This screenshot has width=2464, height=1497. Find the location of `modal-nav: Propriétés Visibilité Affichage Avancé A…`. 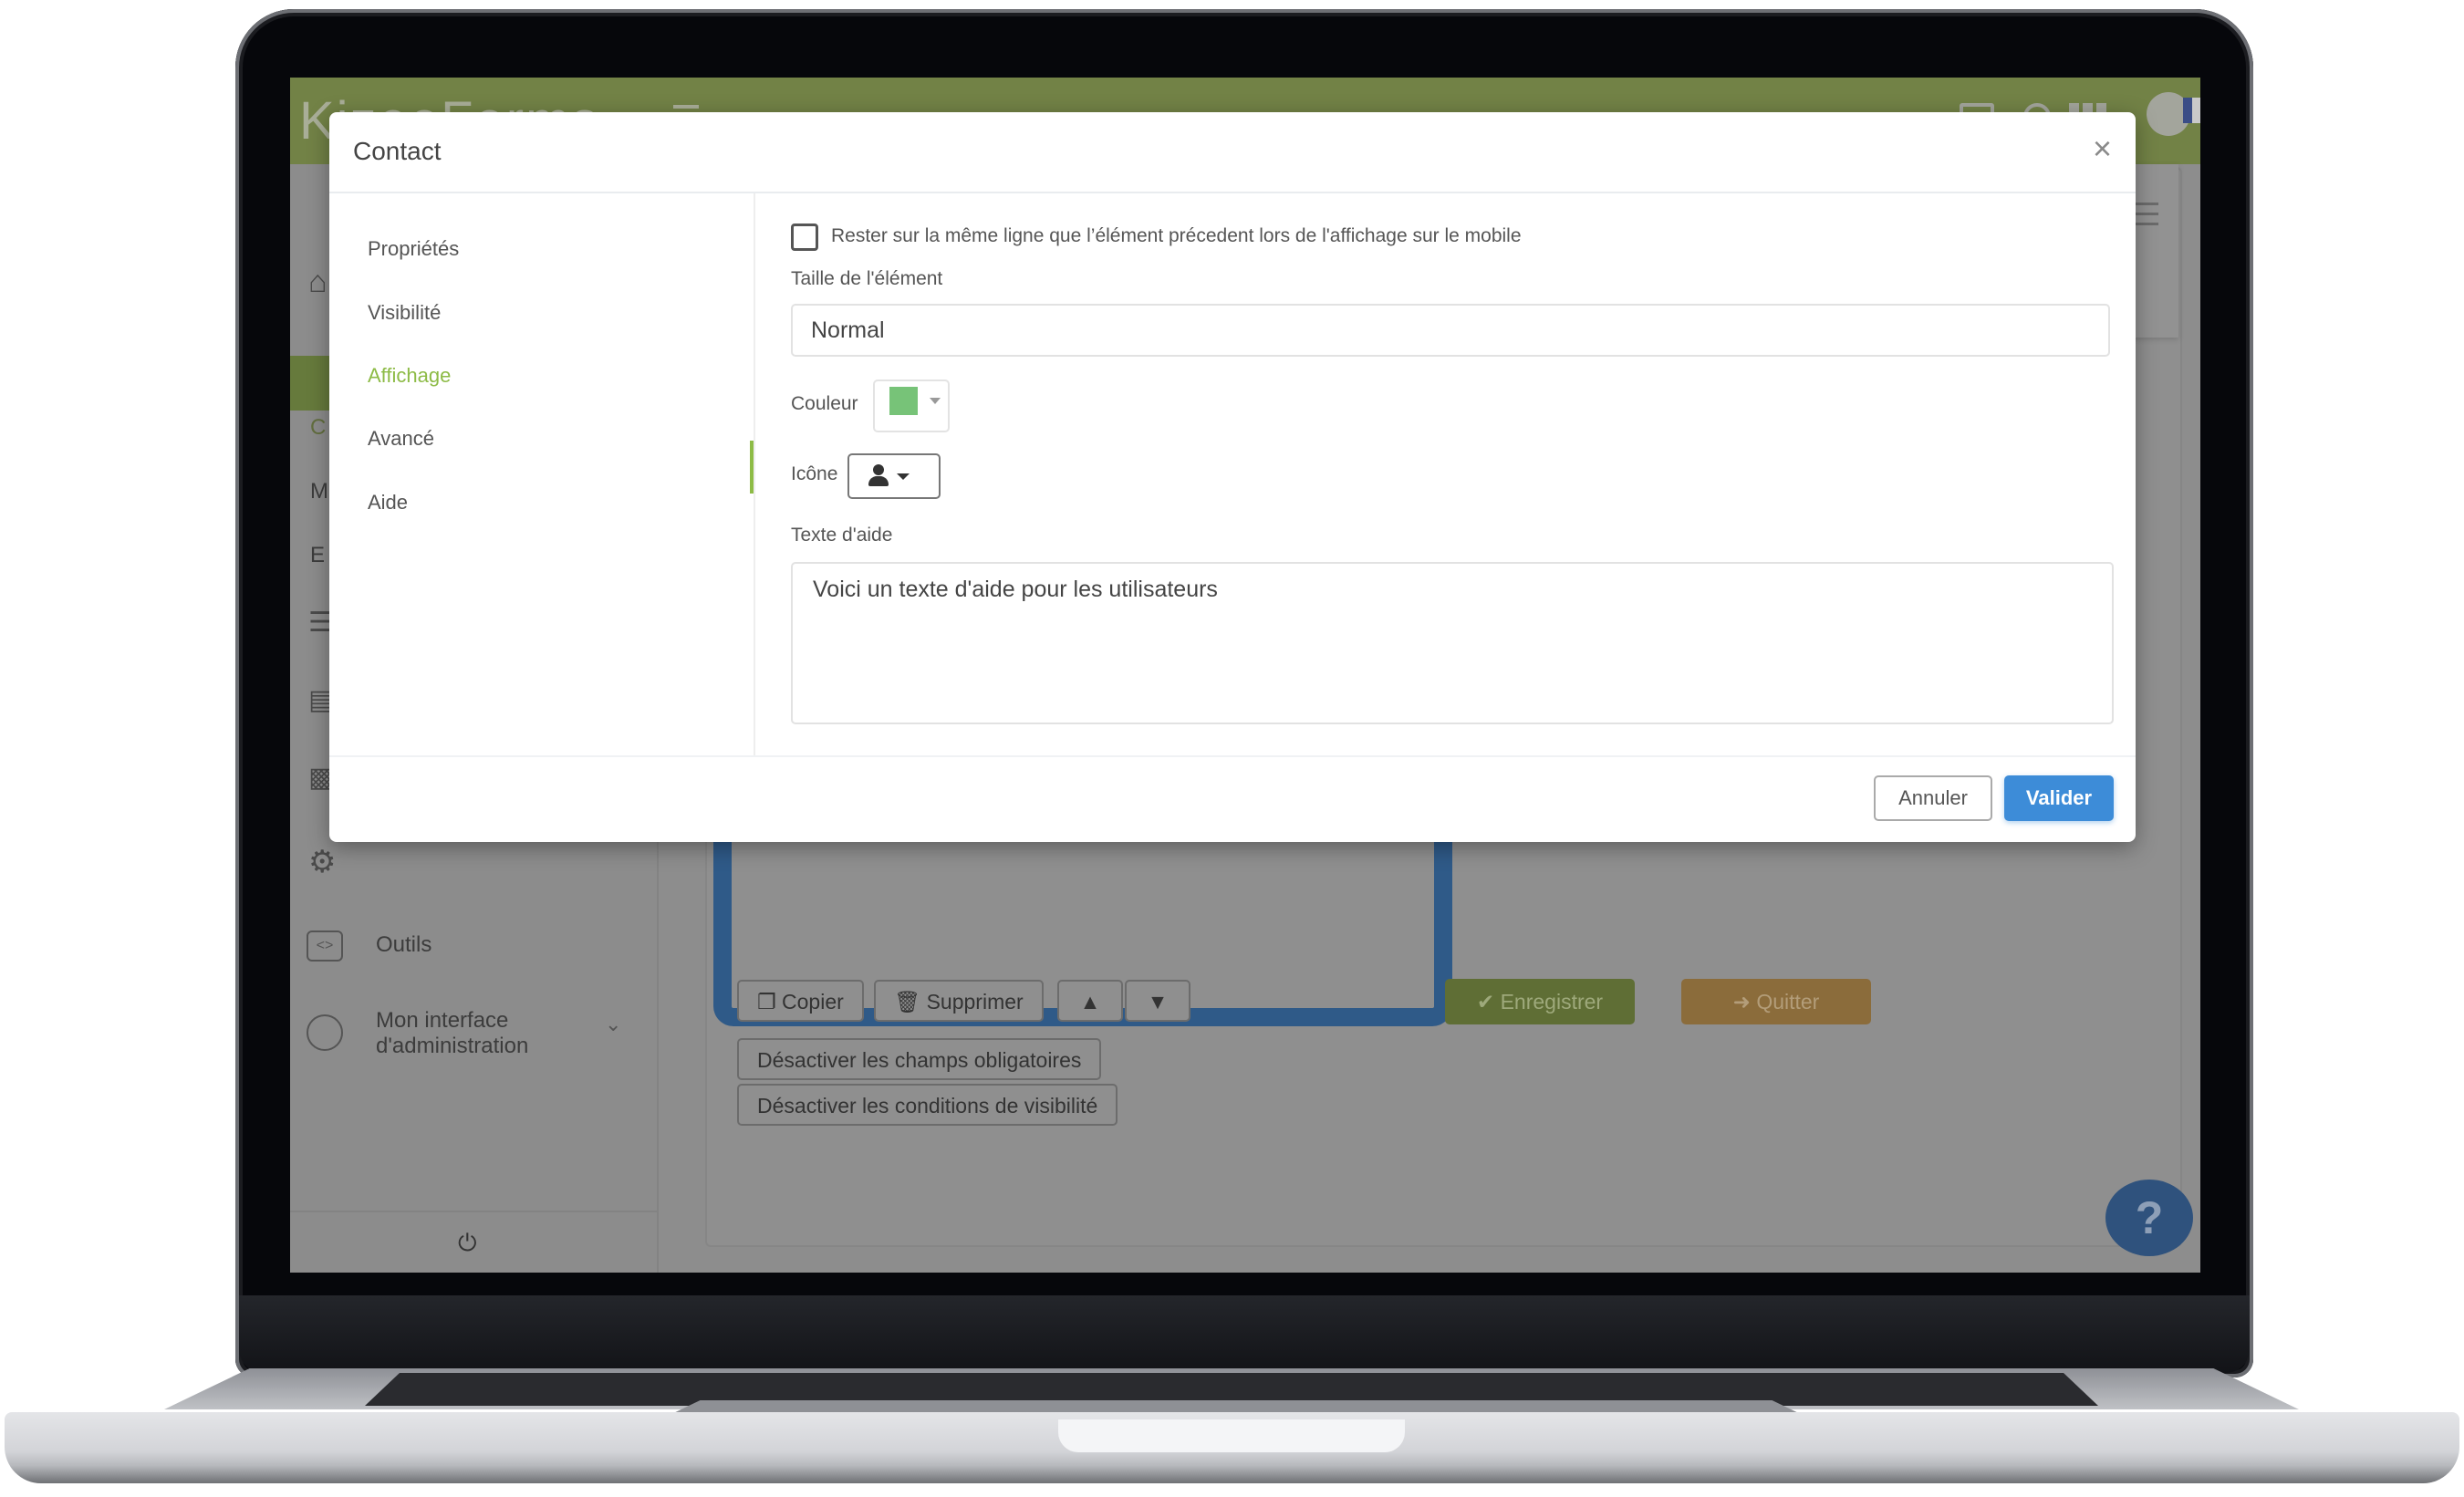

modal-nav: Propriétés Visibilité Affichage Avancé A… is located at coordinates (542, 474).